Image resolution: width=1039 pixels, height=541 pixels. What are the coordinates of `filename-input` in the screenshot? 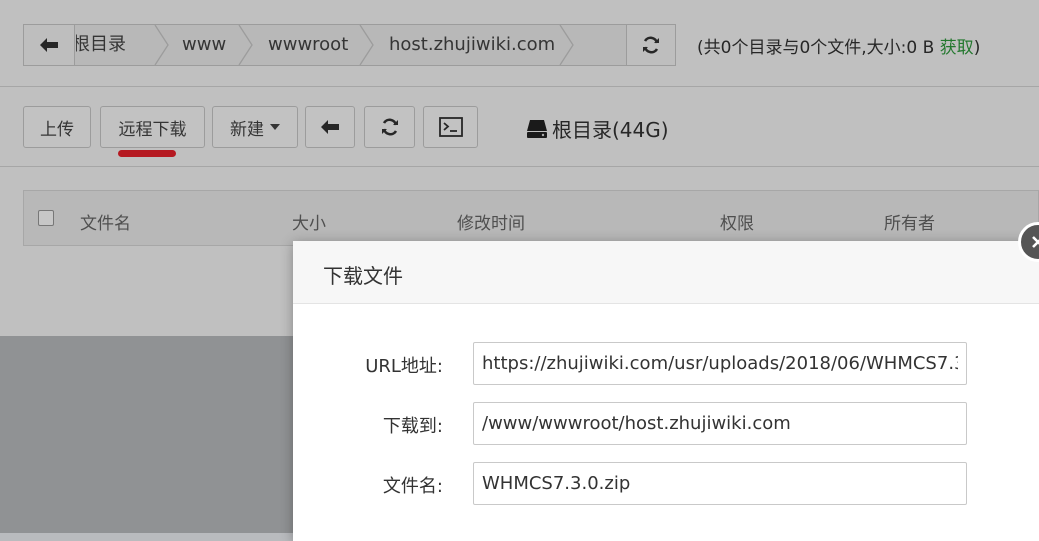 It's located at (720, 483).